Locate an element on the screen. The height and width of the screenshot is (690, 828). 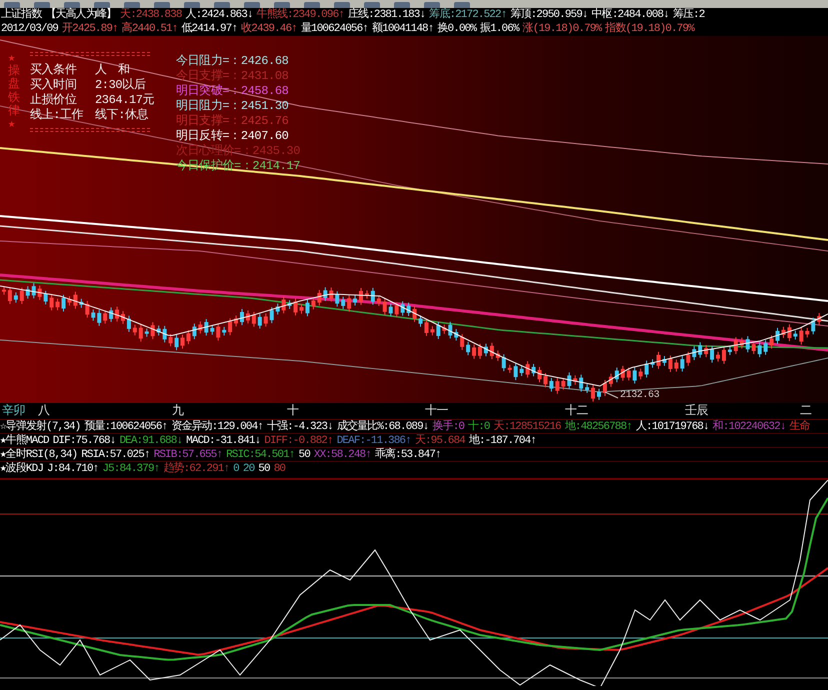
indicator-text: 额10041148↑ is located at coordinates (403, 29).